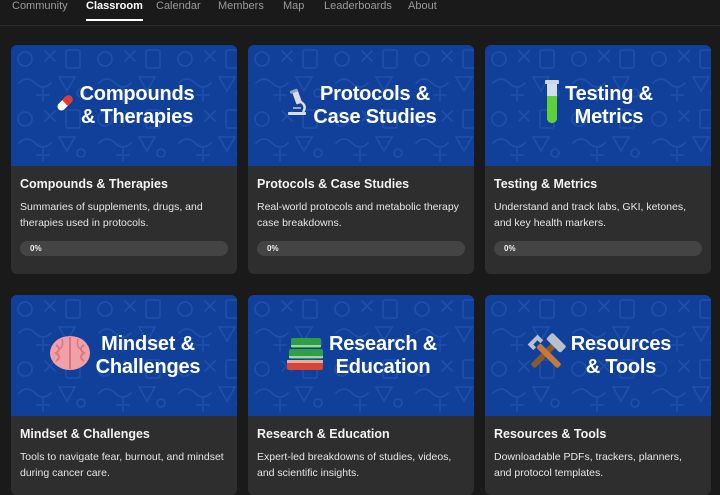 Image resolution: width=720 pixels, height=495 pixels. I want to click on banner-title: Protocols & Case Studies, so click(375, 105).